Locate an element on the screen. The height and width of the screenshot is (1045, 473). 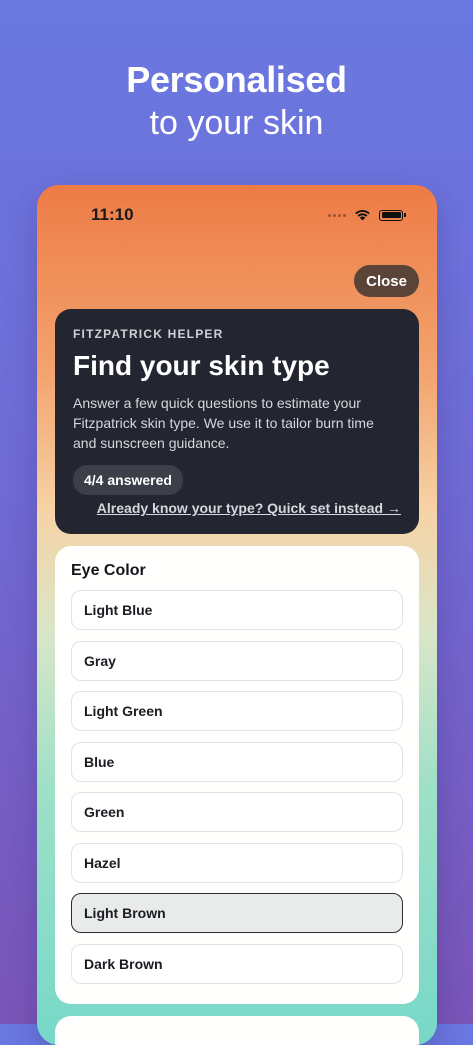
next-question-card is located at coordinates (237, 1030).